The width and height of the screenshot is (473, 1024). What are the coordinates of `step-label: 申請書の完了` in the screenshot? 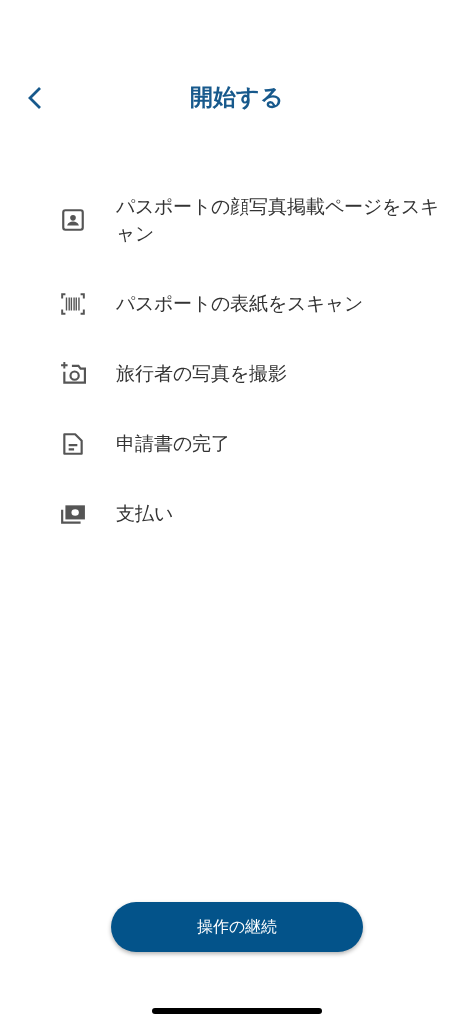 It's located at (173, 443).